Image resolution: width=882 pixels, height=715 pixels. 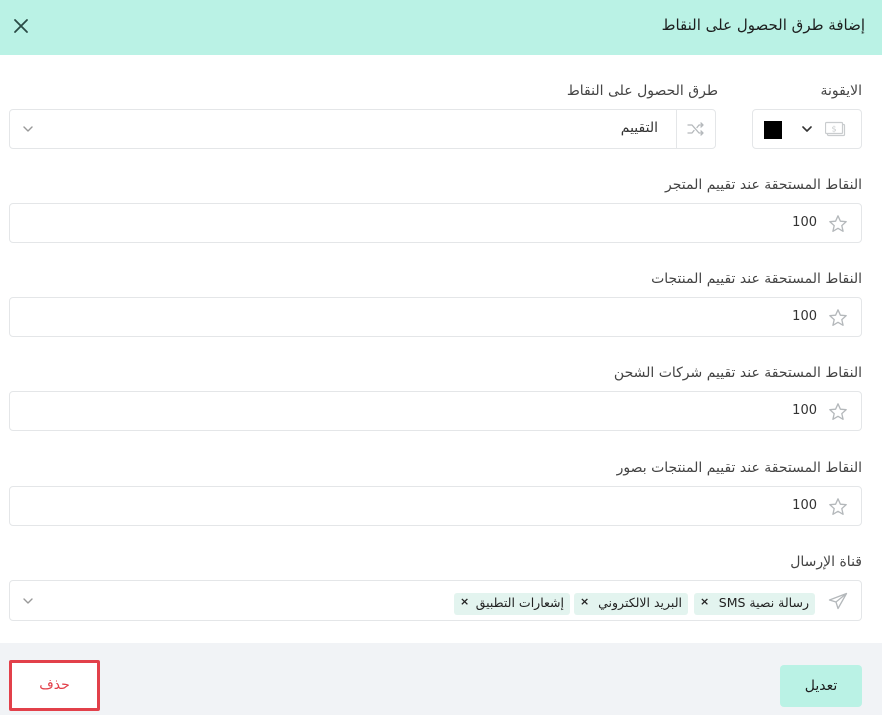 What do you see at coordinates (441, 679) in the screenshot?
I see `dialog-footer` at bounding box center [441, 679].